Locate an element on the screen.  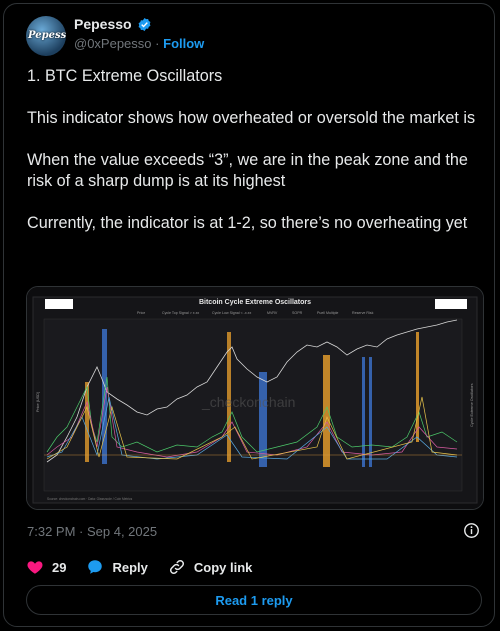
legend-sopr: SOPR is located at coordinates (297, 313).